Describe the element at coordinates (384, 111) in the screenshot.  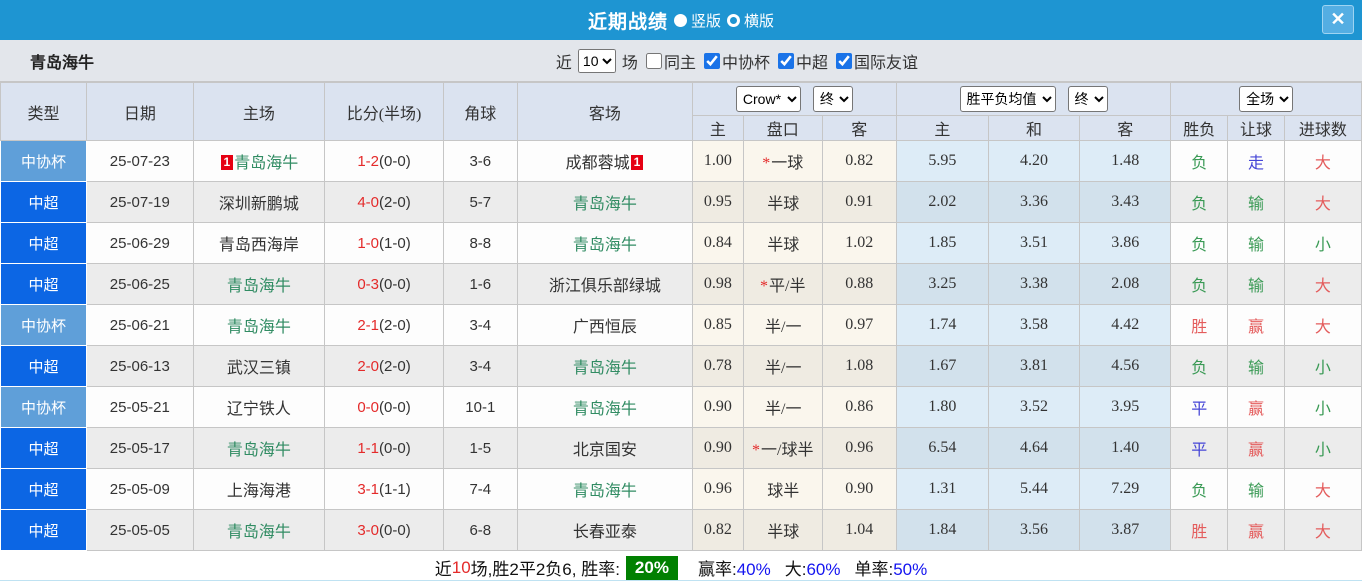
I see `col-score: 比分(半场)` at that location.